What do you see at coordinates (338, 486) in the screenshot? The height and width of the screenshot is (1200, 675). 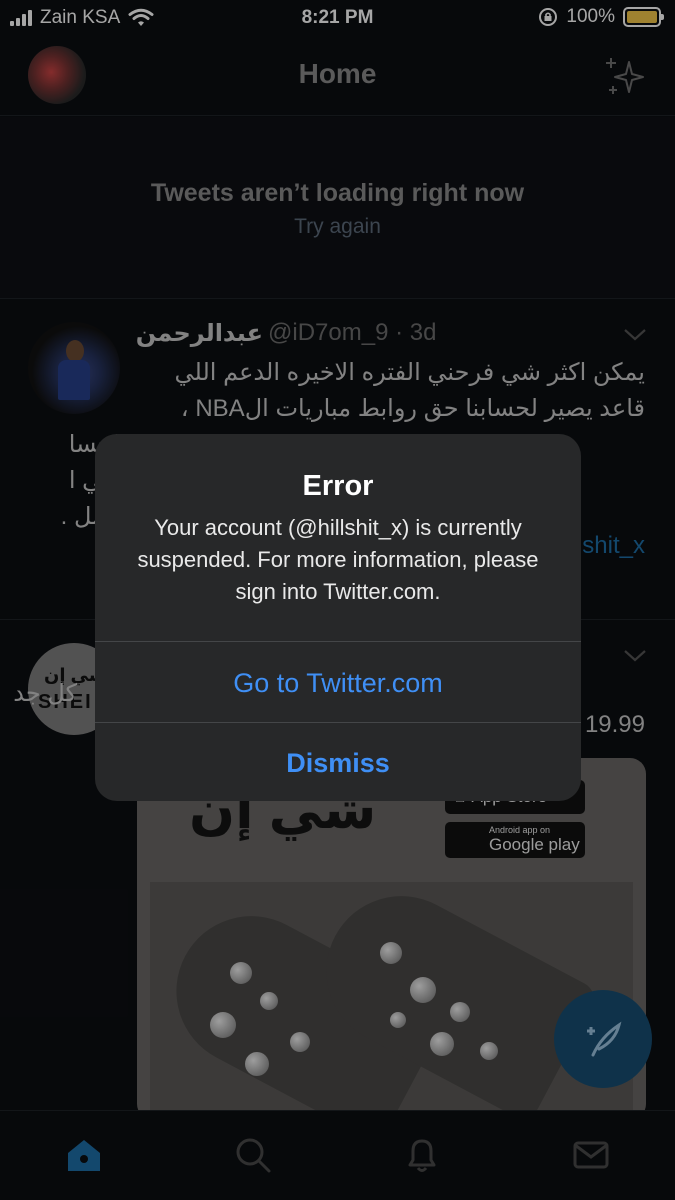 I see `alert-title: Error` at bounding box center [338, 486].